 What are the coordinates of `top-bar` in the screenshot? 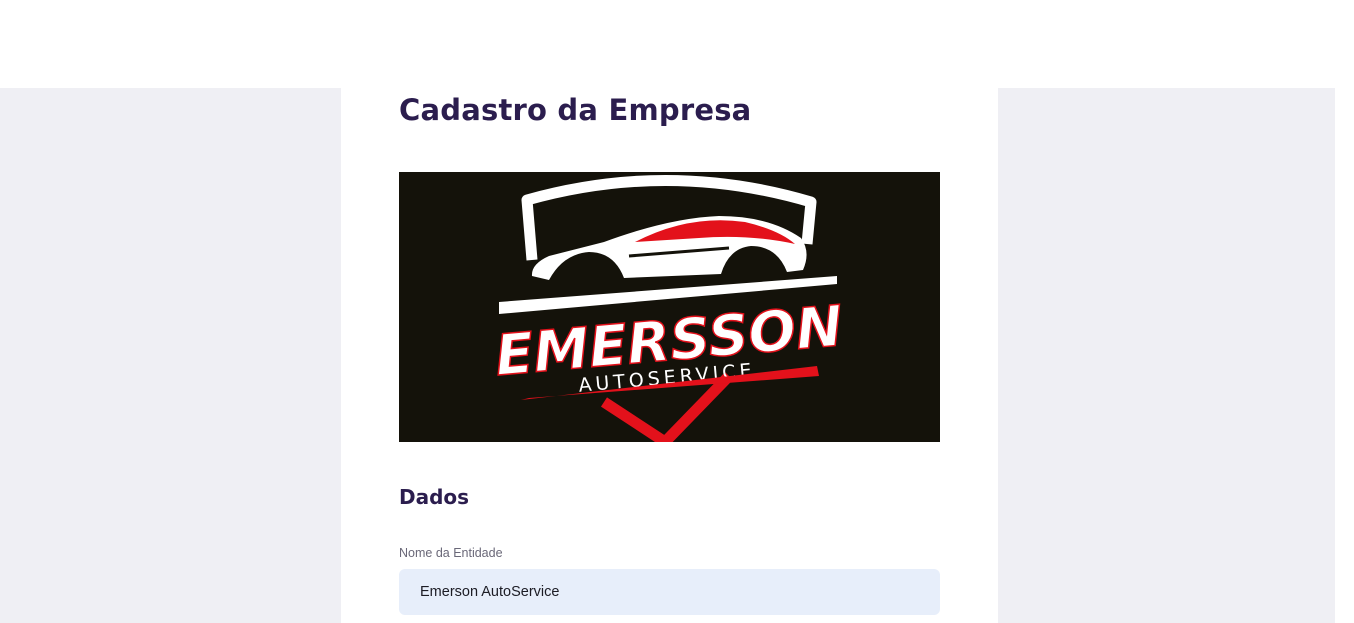 It's located at (677, 44).